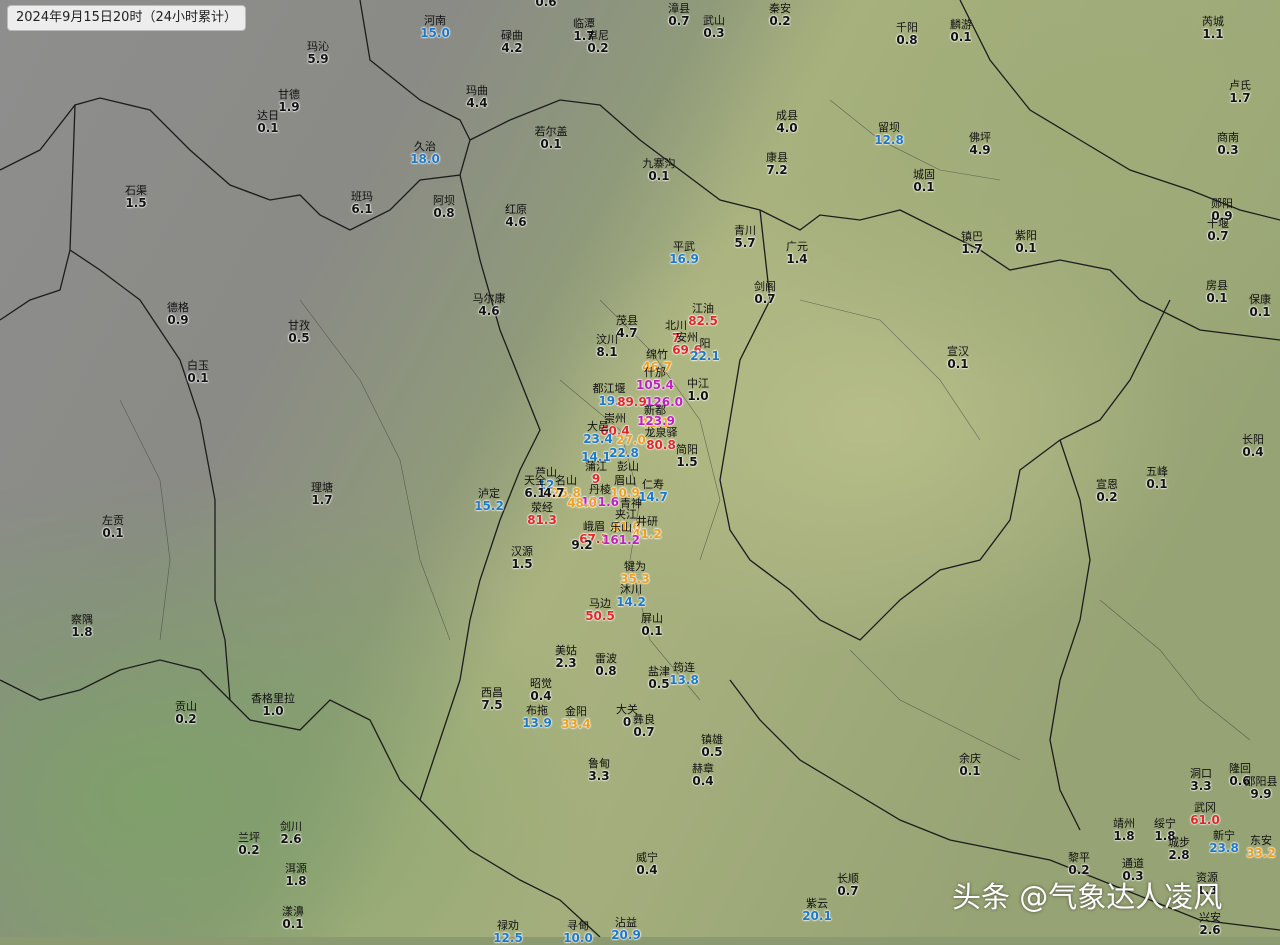 This screenshot has width=1280, height=945. Describe the element at coordinates (621, 540) in the screenshot. I see `rainfall-value: 161.2` at that location.